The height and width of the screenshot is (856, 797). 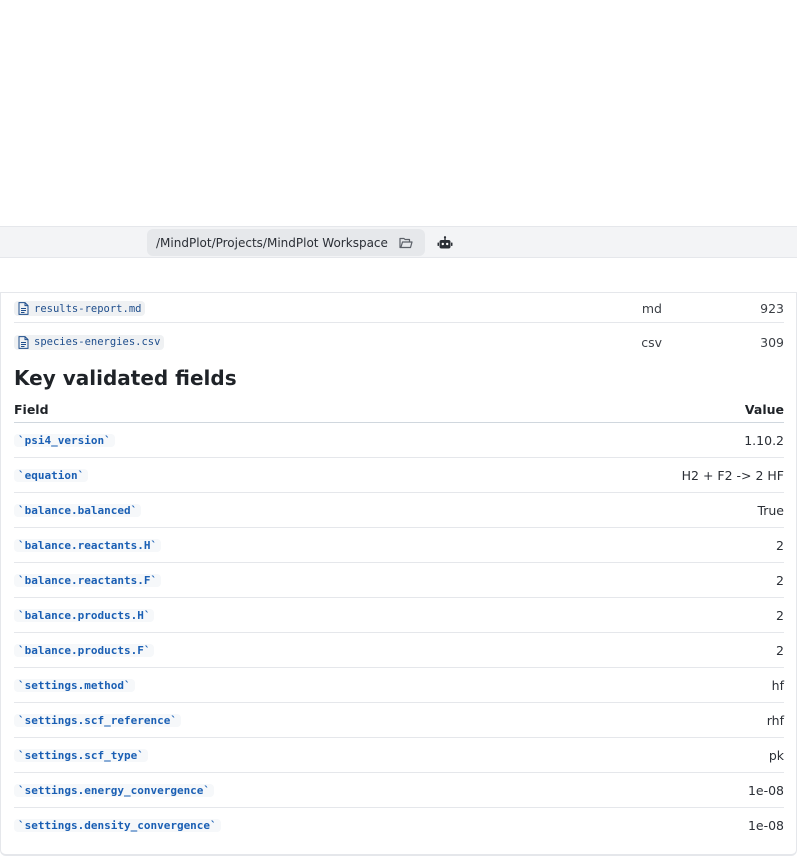 What do you see at coordinates (777, 685) in the screenshot?
I see `field-value: hf` at bounding box center [777, 685].